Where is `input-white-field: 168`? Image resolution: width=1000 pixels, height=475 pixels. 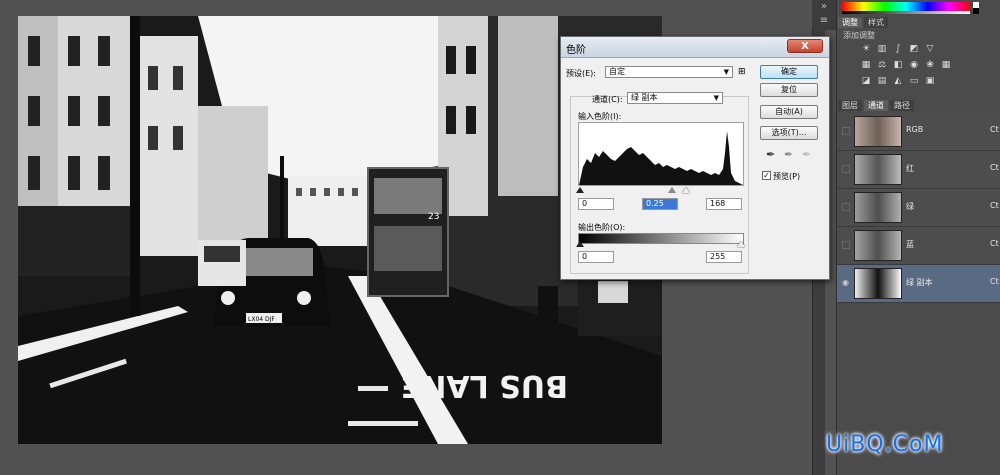 input-white-field: 168 is located at coordinates (724, 204).